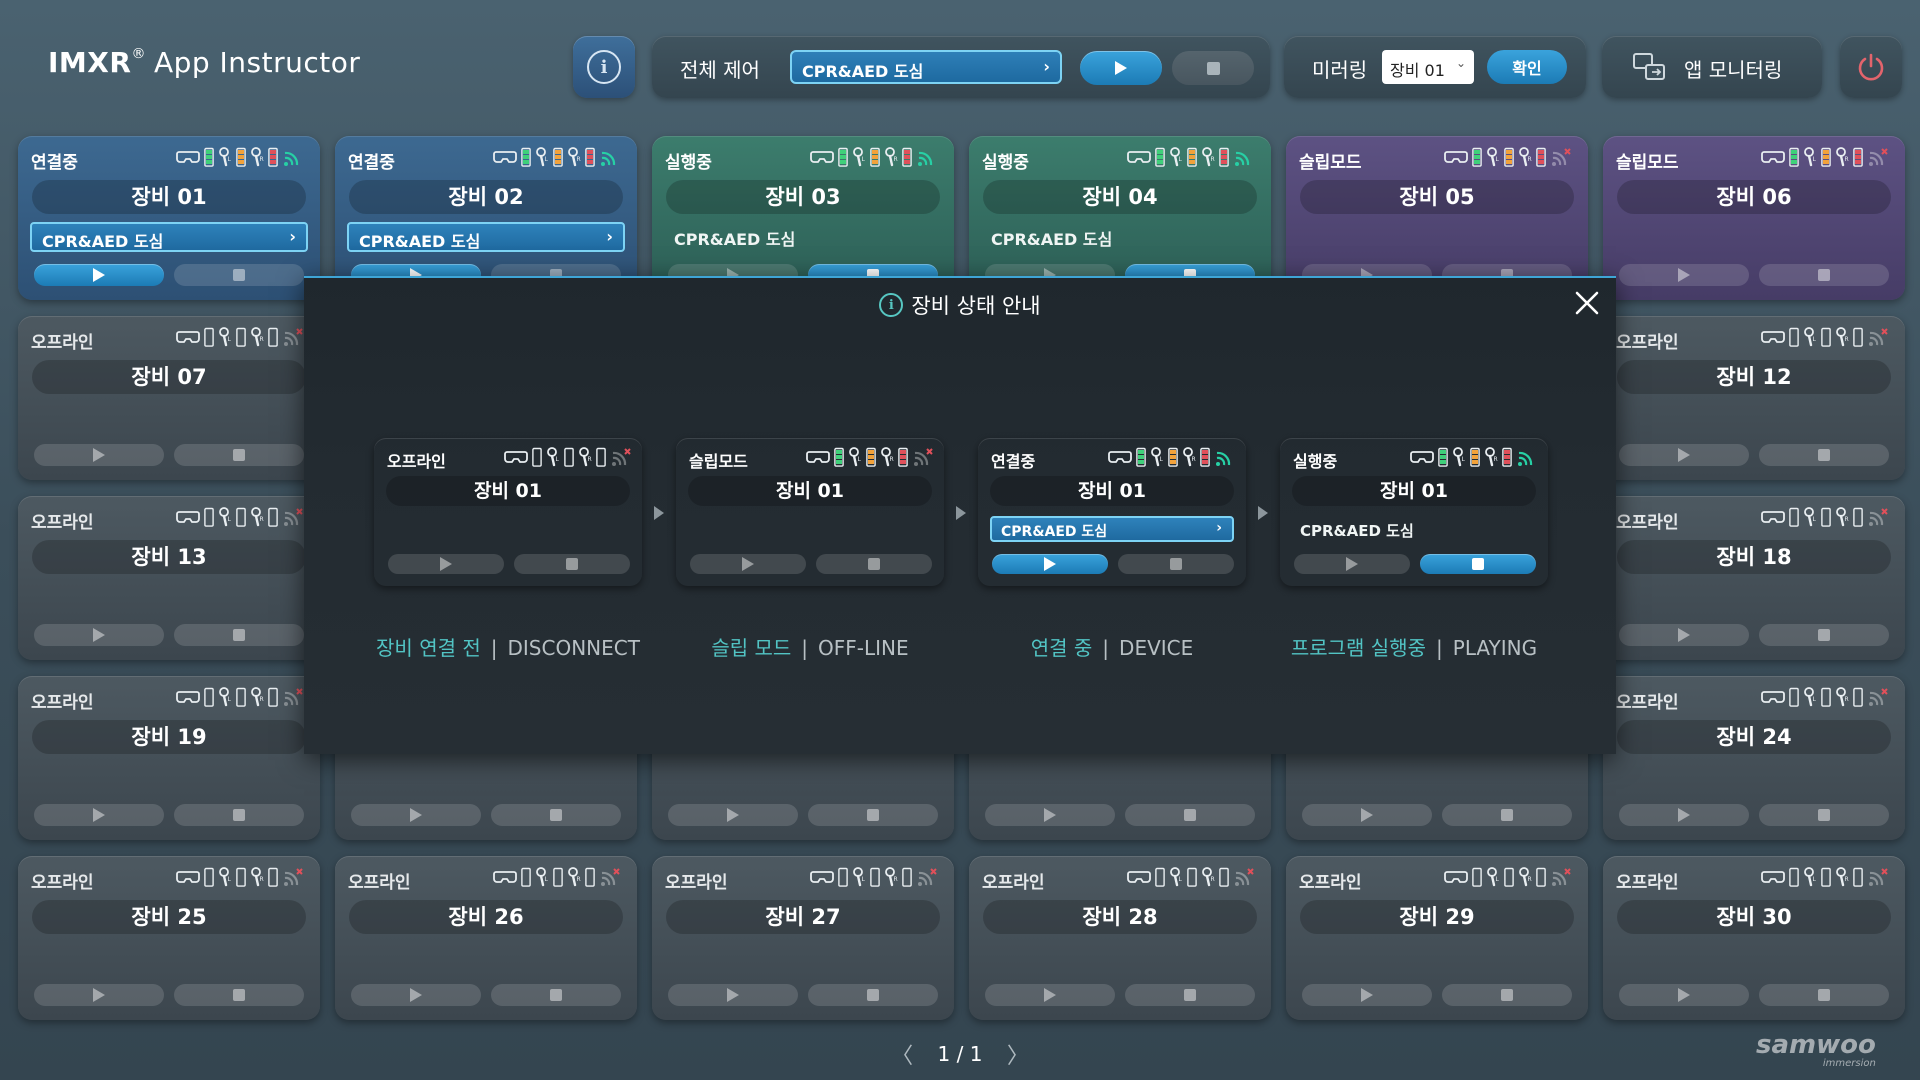 This screenshot has height=1080, width=1920. I want to click on mirroring-label: 미러링, so click(1340, 70).